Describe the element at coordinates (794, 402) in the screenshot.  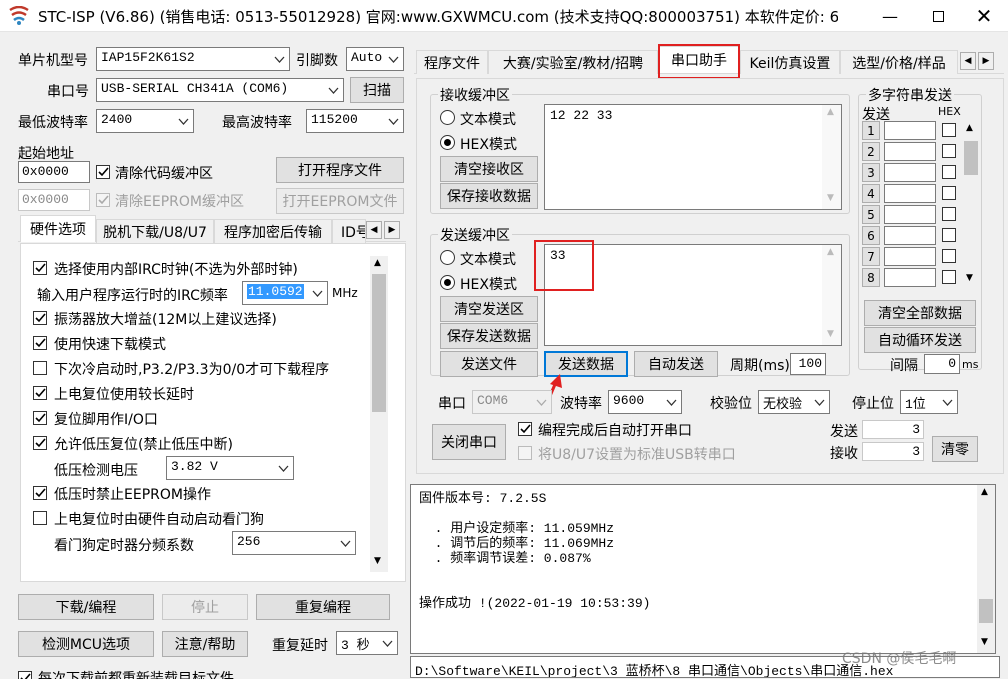
I see `parity-select: 无校验` at that location.